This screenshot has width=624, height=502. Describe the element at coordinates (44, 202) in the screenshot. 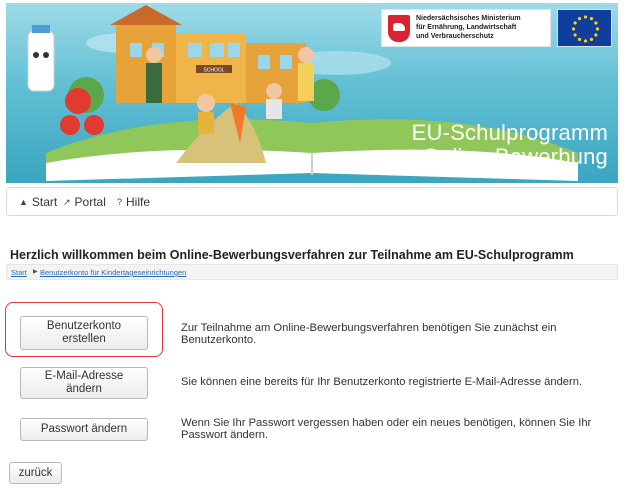

I see `nav-start-label: Start` at that location.